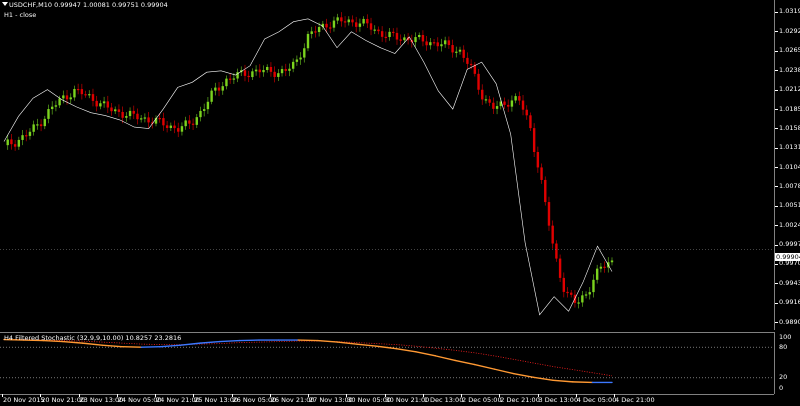 Image resolution: width=800 pixels, height=406 pixels. I want to click on price-tick-label: 0.98900, so click(789, 321).